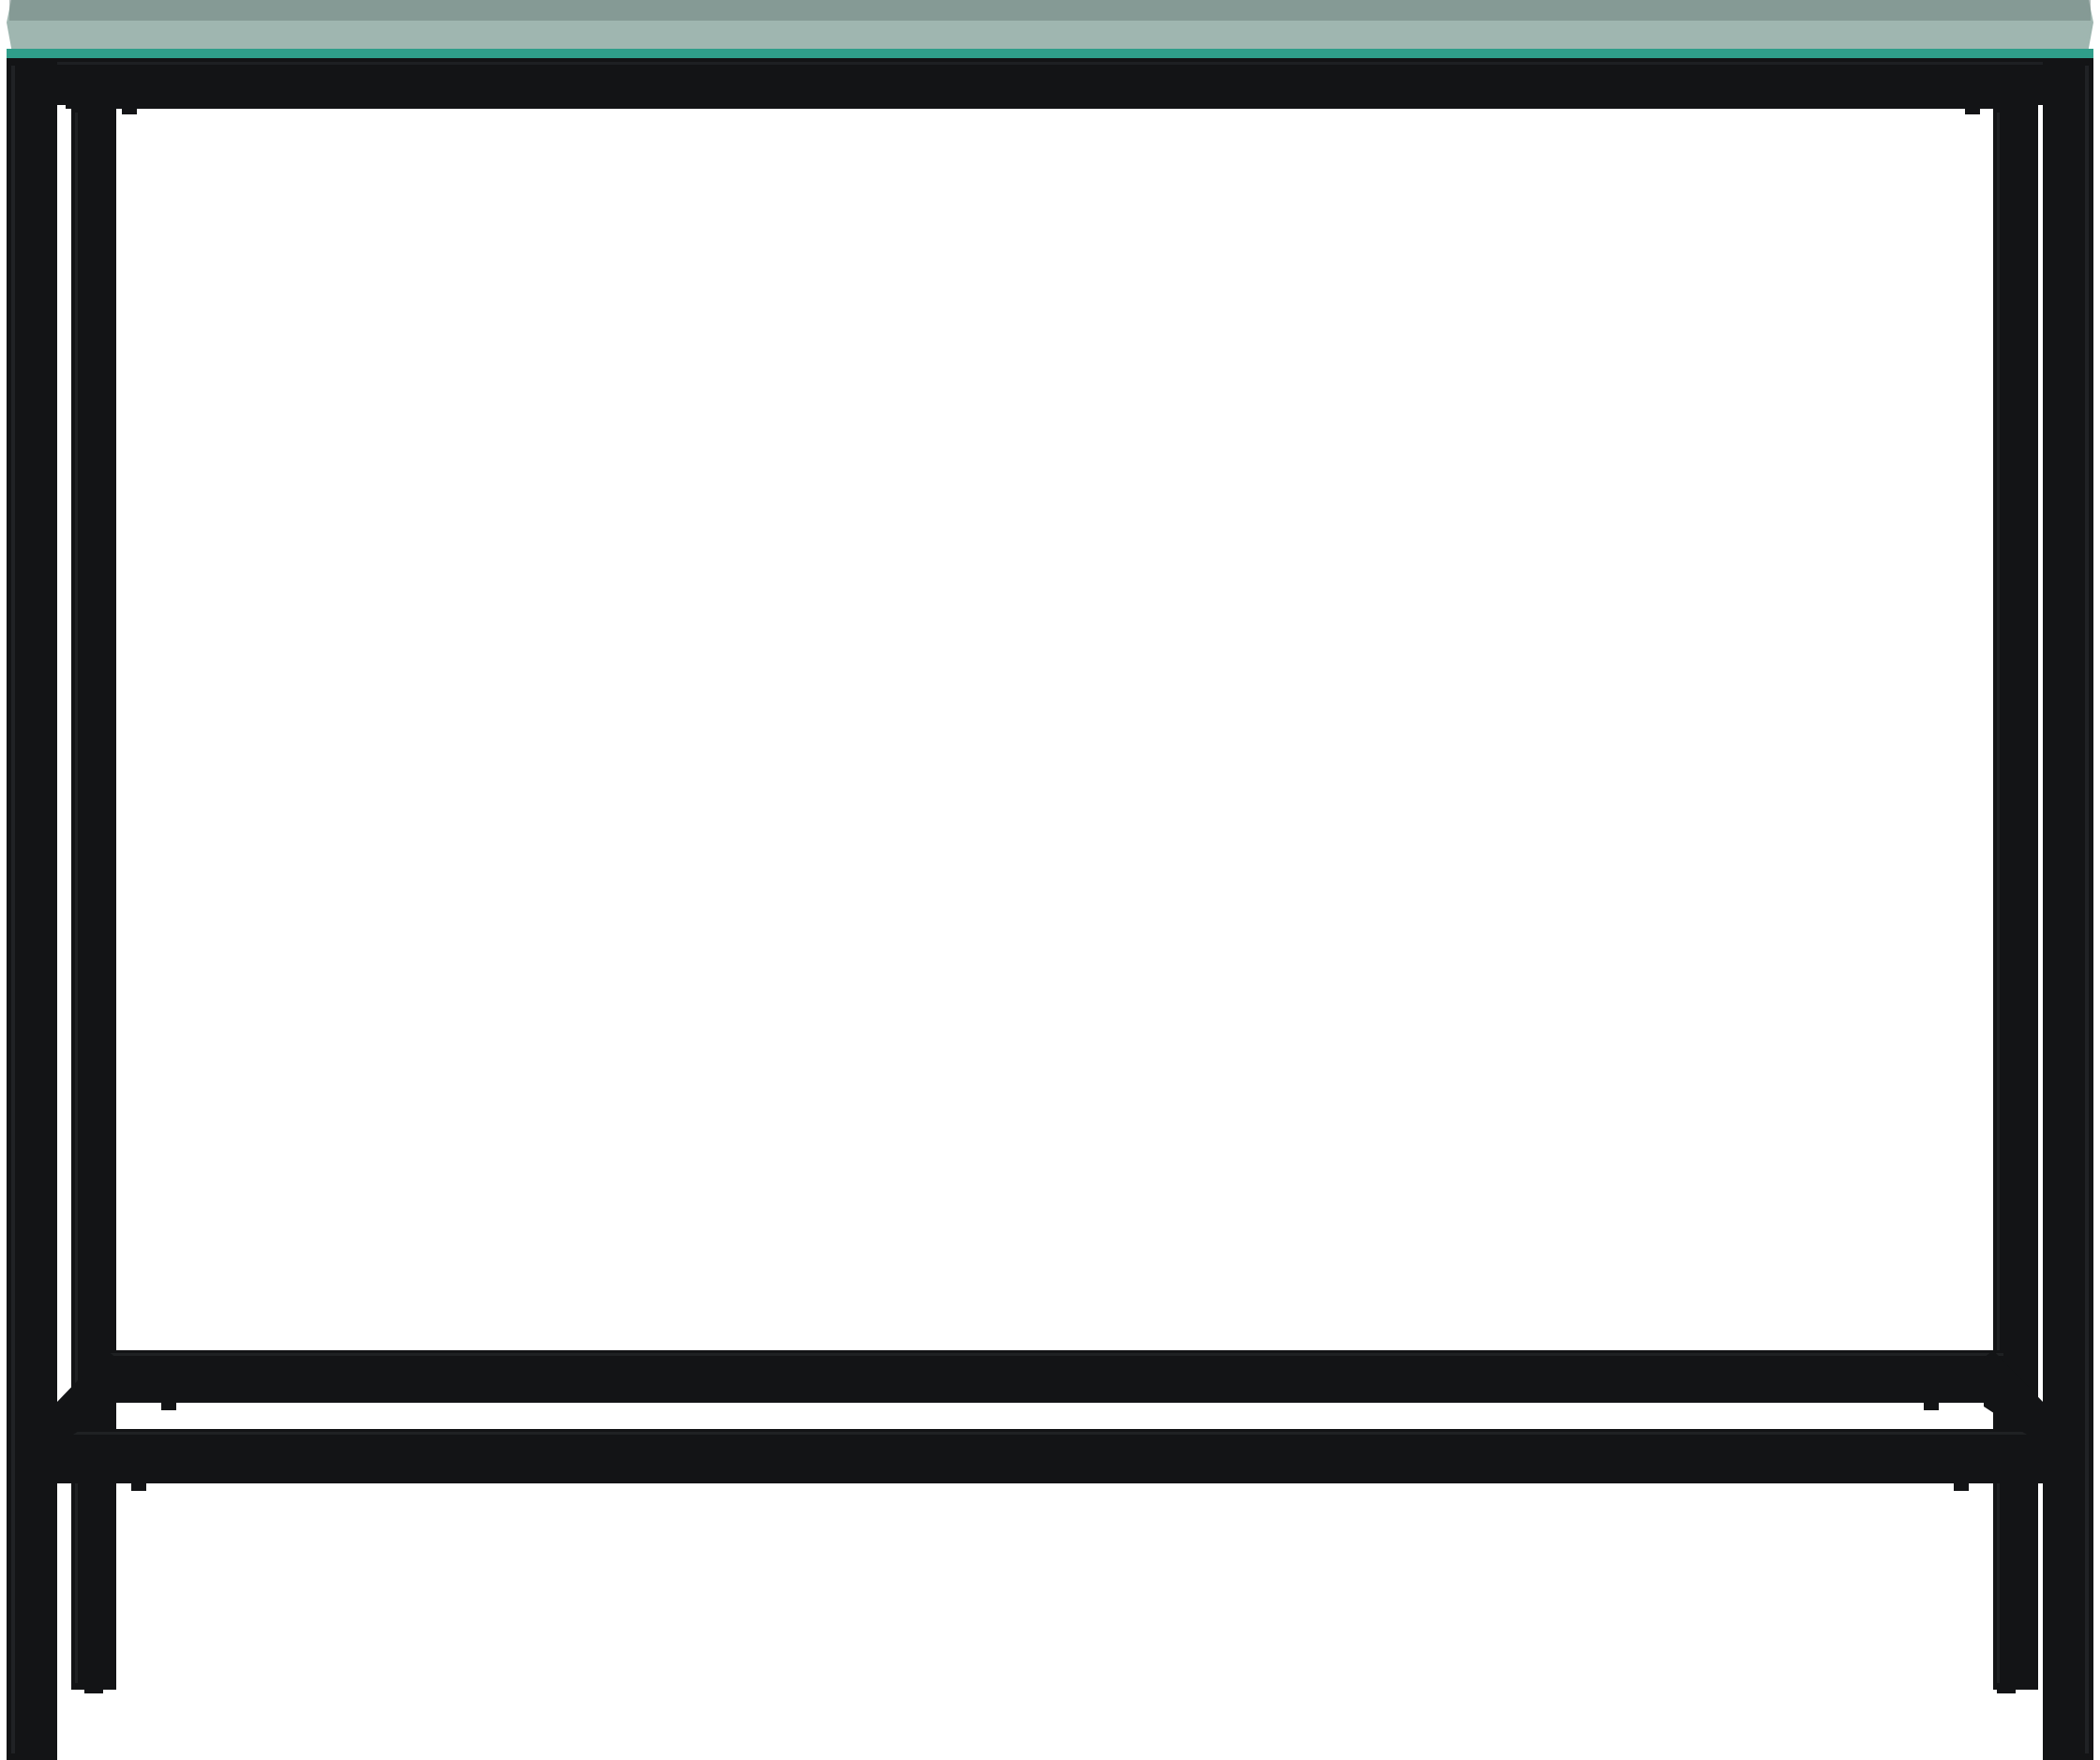  I want to click on front-bottom-rail-highlight, so click(1050, 1433).